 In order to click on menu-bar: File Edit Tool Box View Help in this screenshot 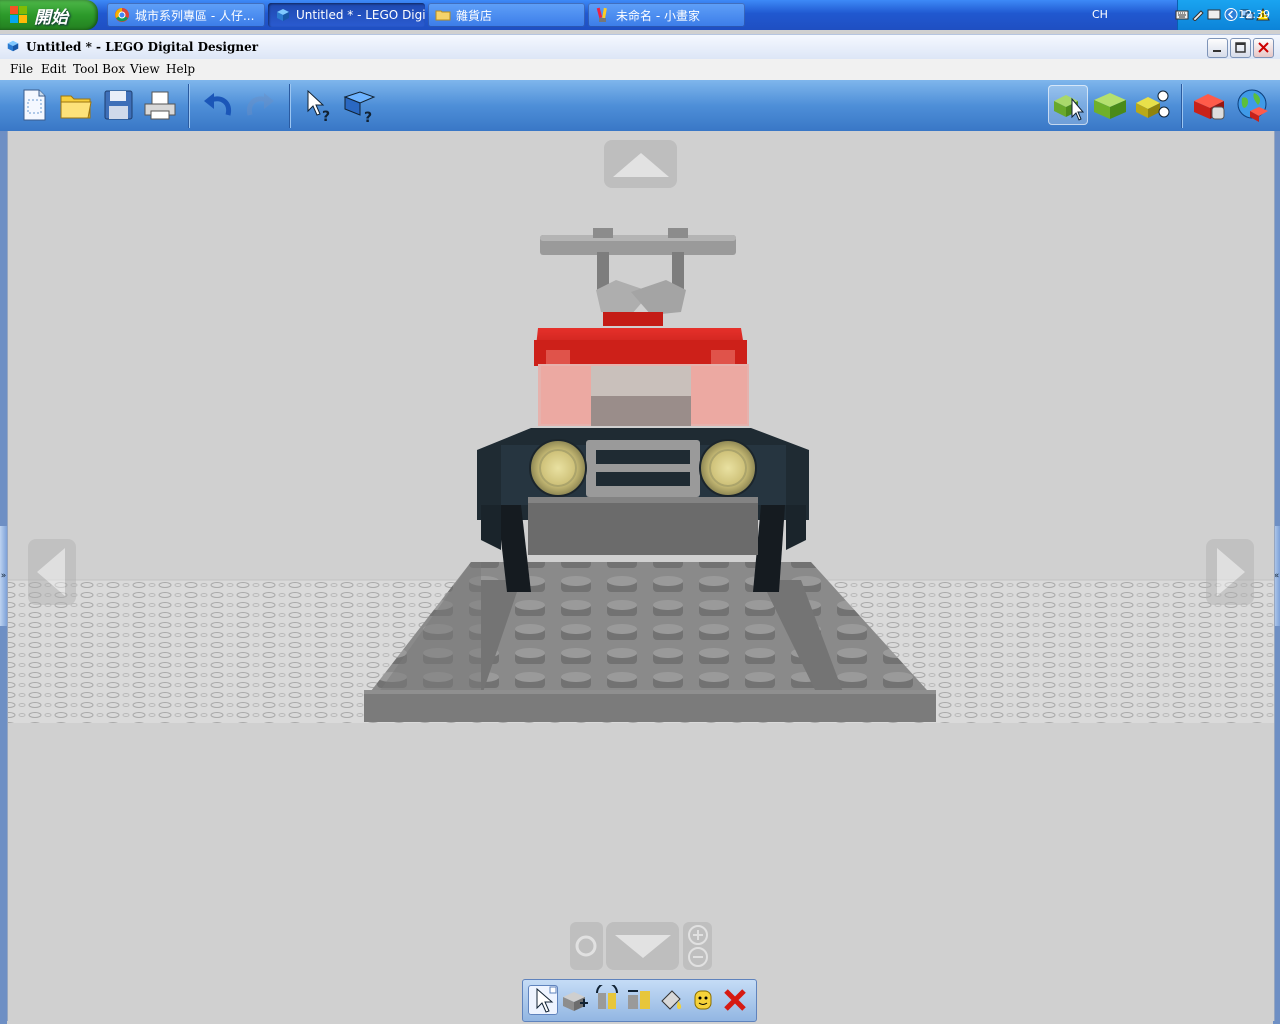, I will do `click(640, 69)`.